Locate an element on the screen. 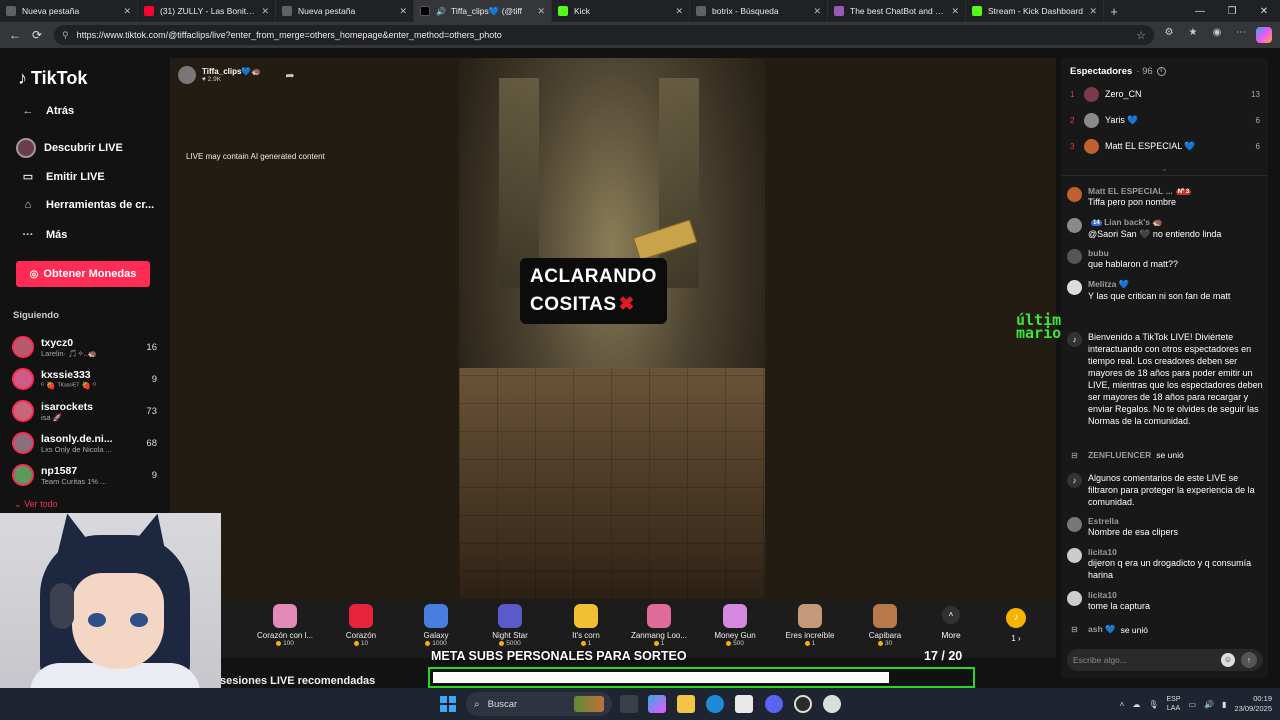  close-window-icon: ✕ is located at coordinates (1264, 11).